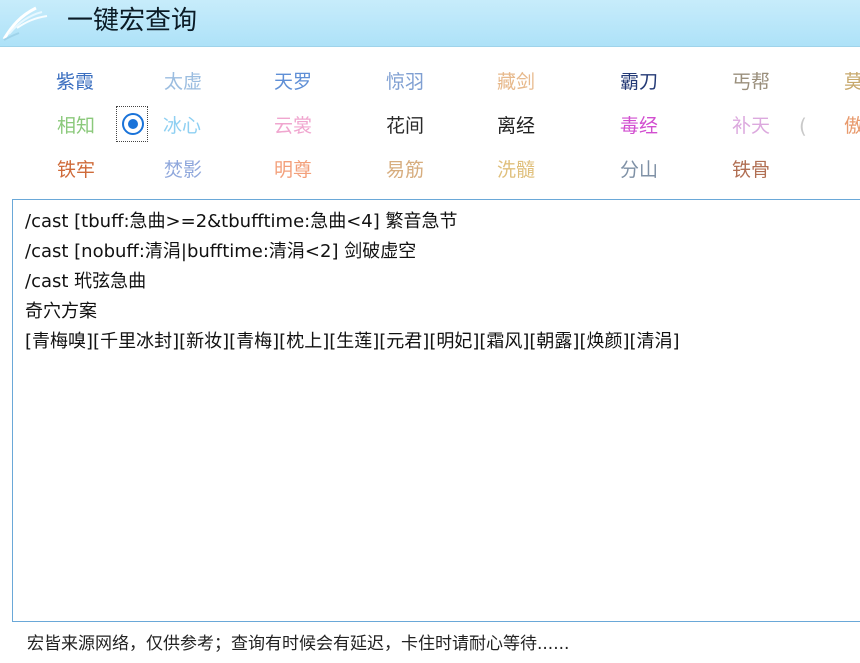  Describe the element at coordinates (405, 82) in the screenshot. I see `sect-option-jingyu: 惊羽` at that location.